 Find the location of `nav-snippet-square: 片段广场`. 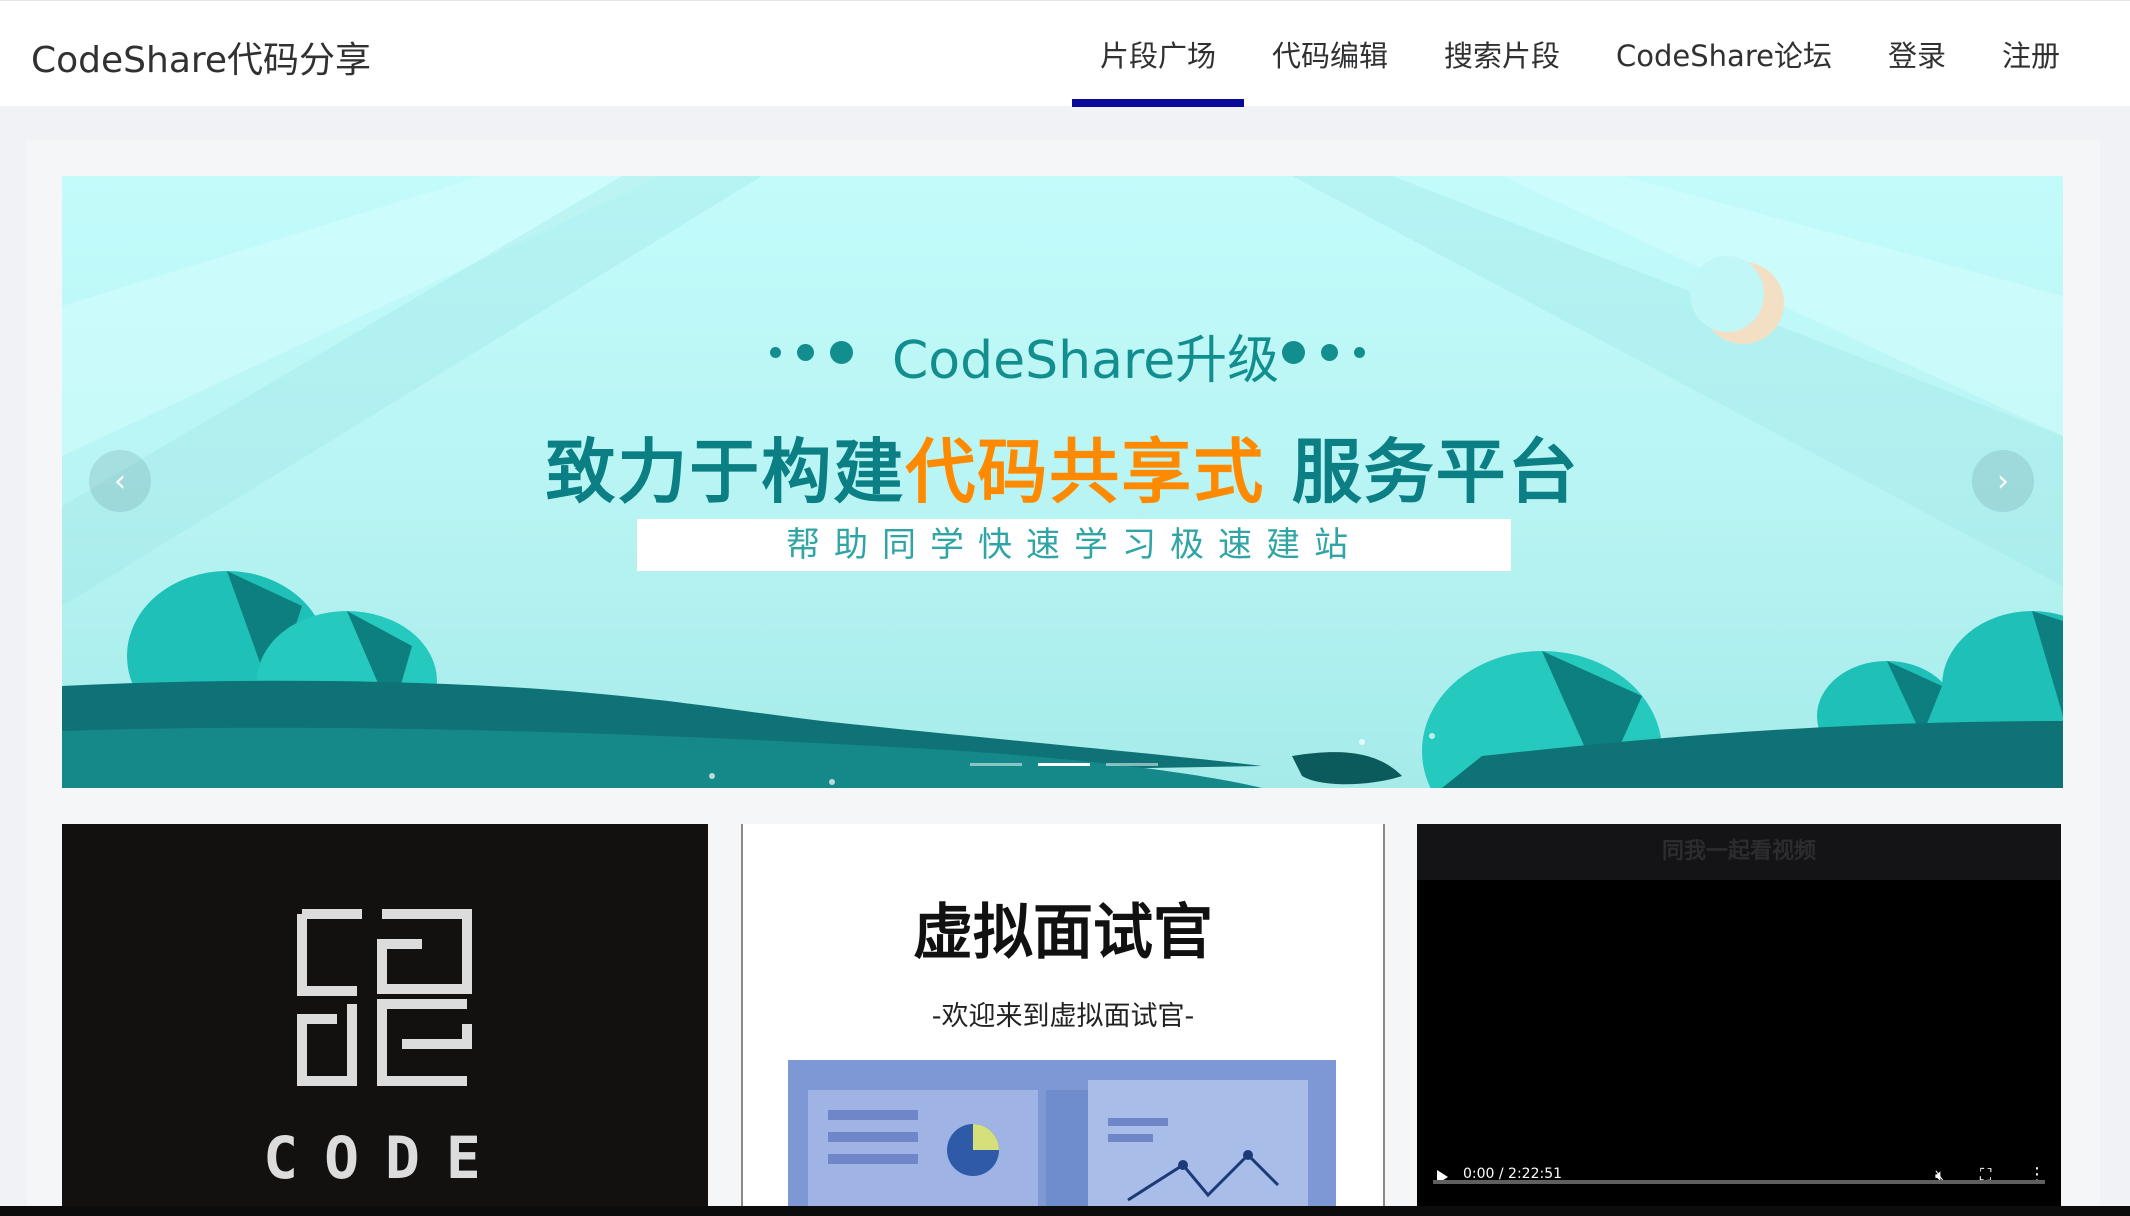

nav-snippet-square: 片段广场 is located at coordinates (1158, 54).